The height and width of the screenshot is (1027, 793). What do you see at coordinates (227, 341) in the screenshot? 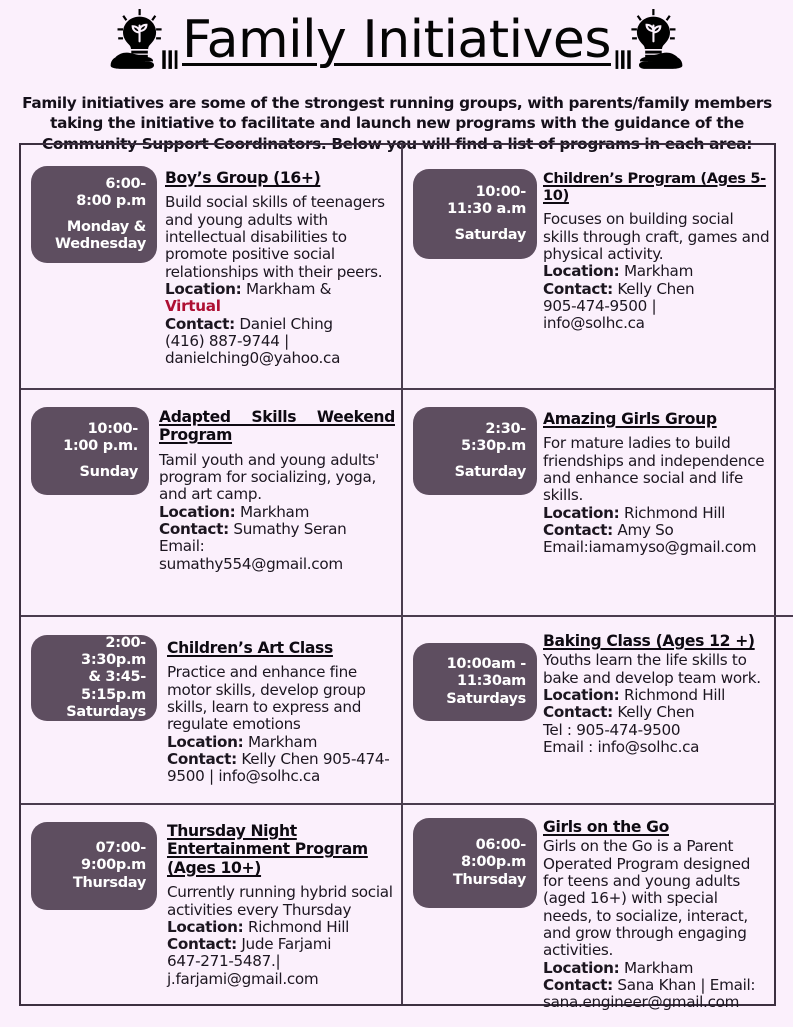
I see `program-phone: (416) 887-9744 |` at bounding box center [227, 341].